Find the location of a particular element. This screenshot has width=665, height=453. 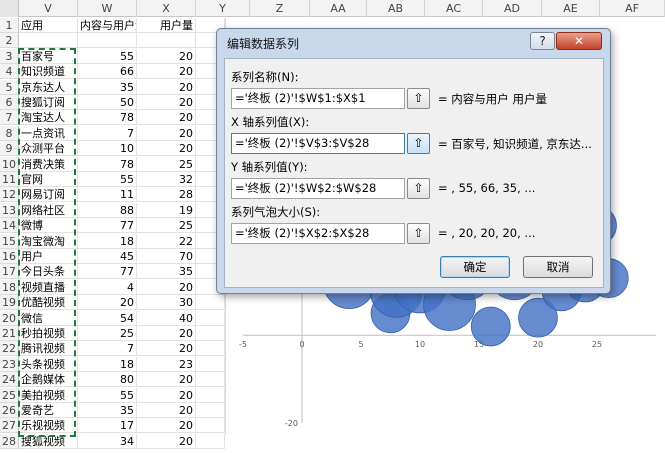

row-header: 3 is located at coordinates (9, 56).